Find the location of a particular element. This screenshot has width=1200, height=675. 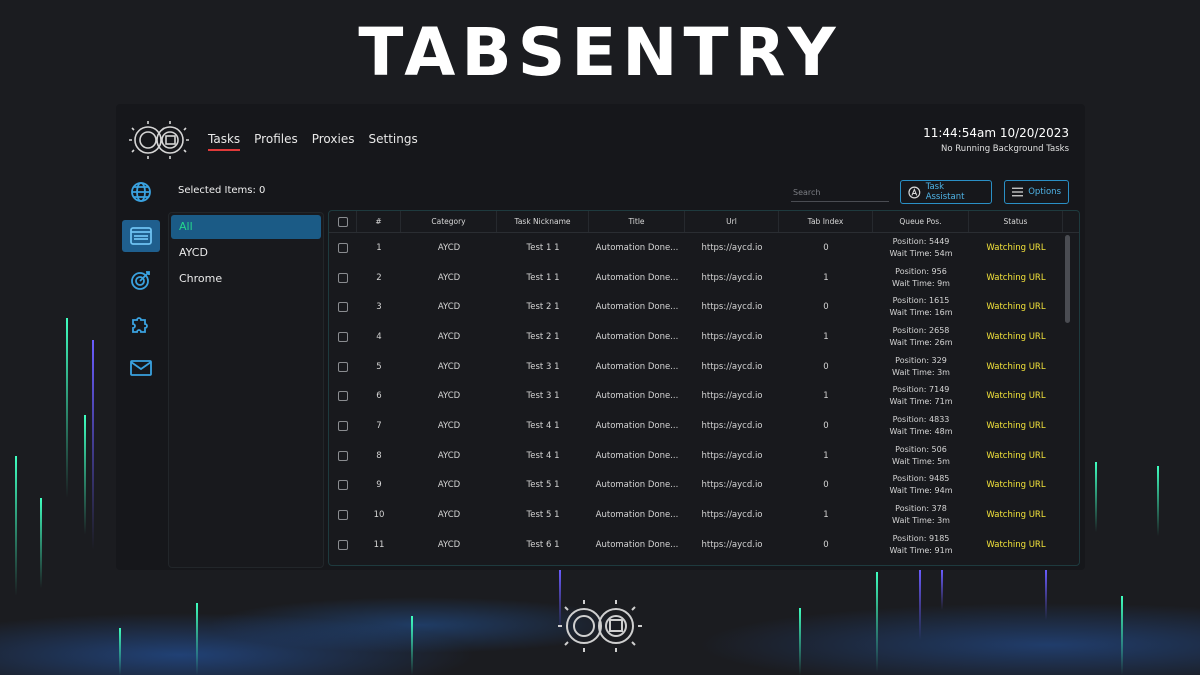

header-tab-index: Tab Index is located at coordinates (826, 221).